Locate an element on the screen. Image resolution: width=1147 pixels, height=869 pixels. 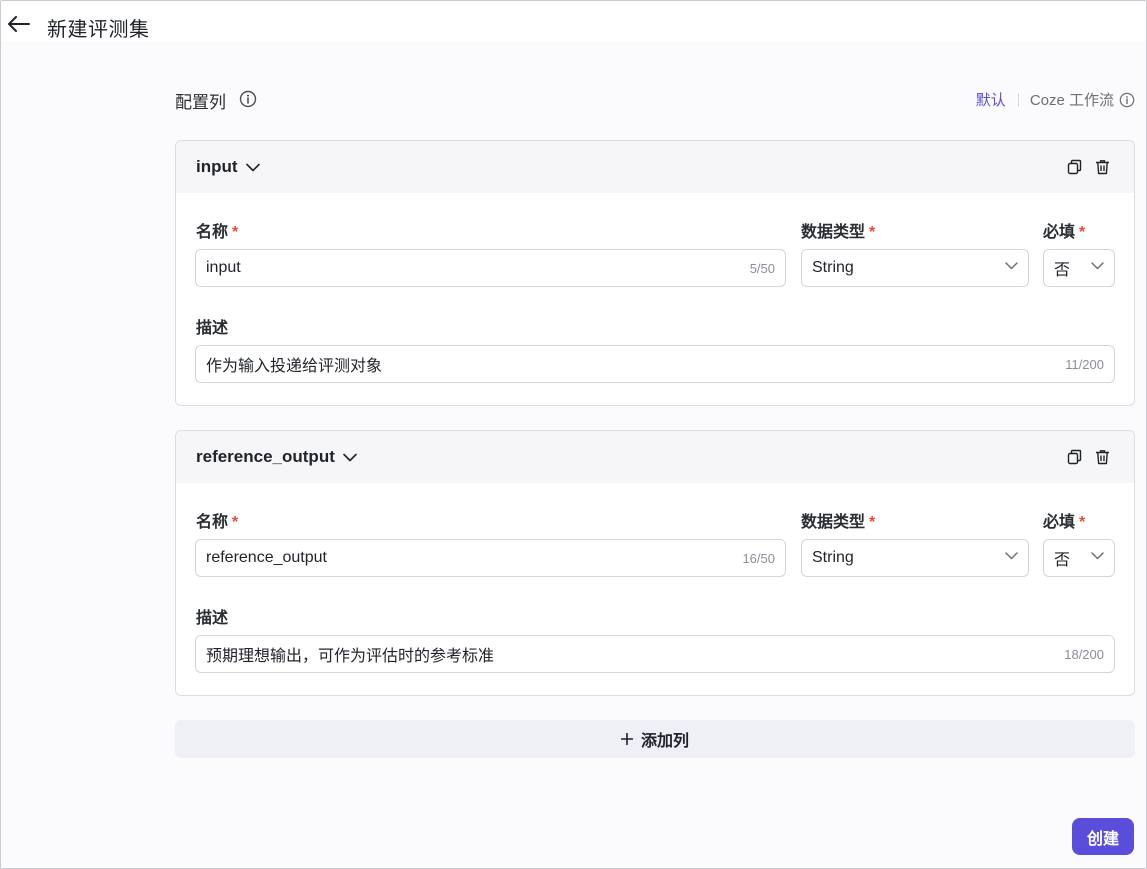
column-toggle: reference_output is located at coordinates (276, 457).